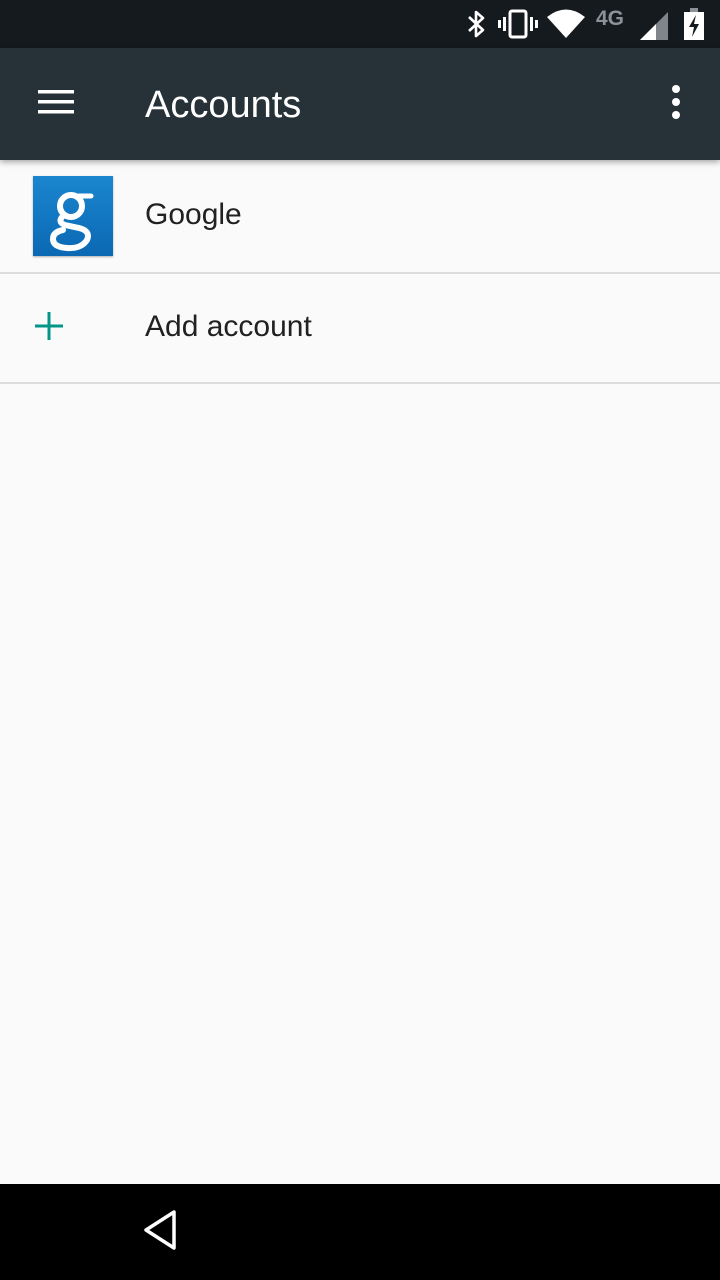 Image resolution: width=720 pixels, height=1280 pixels. I want to click on hamburger-menu-icon, so click(56, 104).